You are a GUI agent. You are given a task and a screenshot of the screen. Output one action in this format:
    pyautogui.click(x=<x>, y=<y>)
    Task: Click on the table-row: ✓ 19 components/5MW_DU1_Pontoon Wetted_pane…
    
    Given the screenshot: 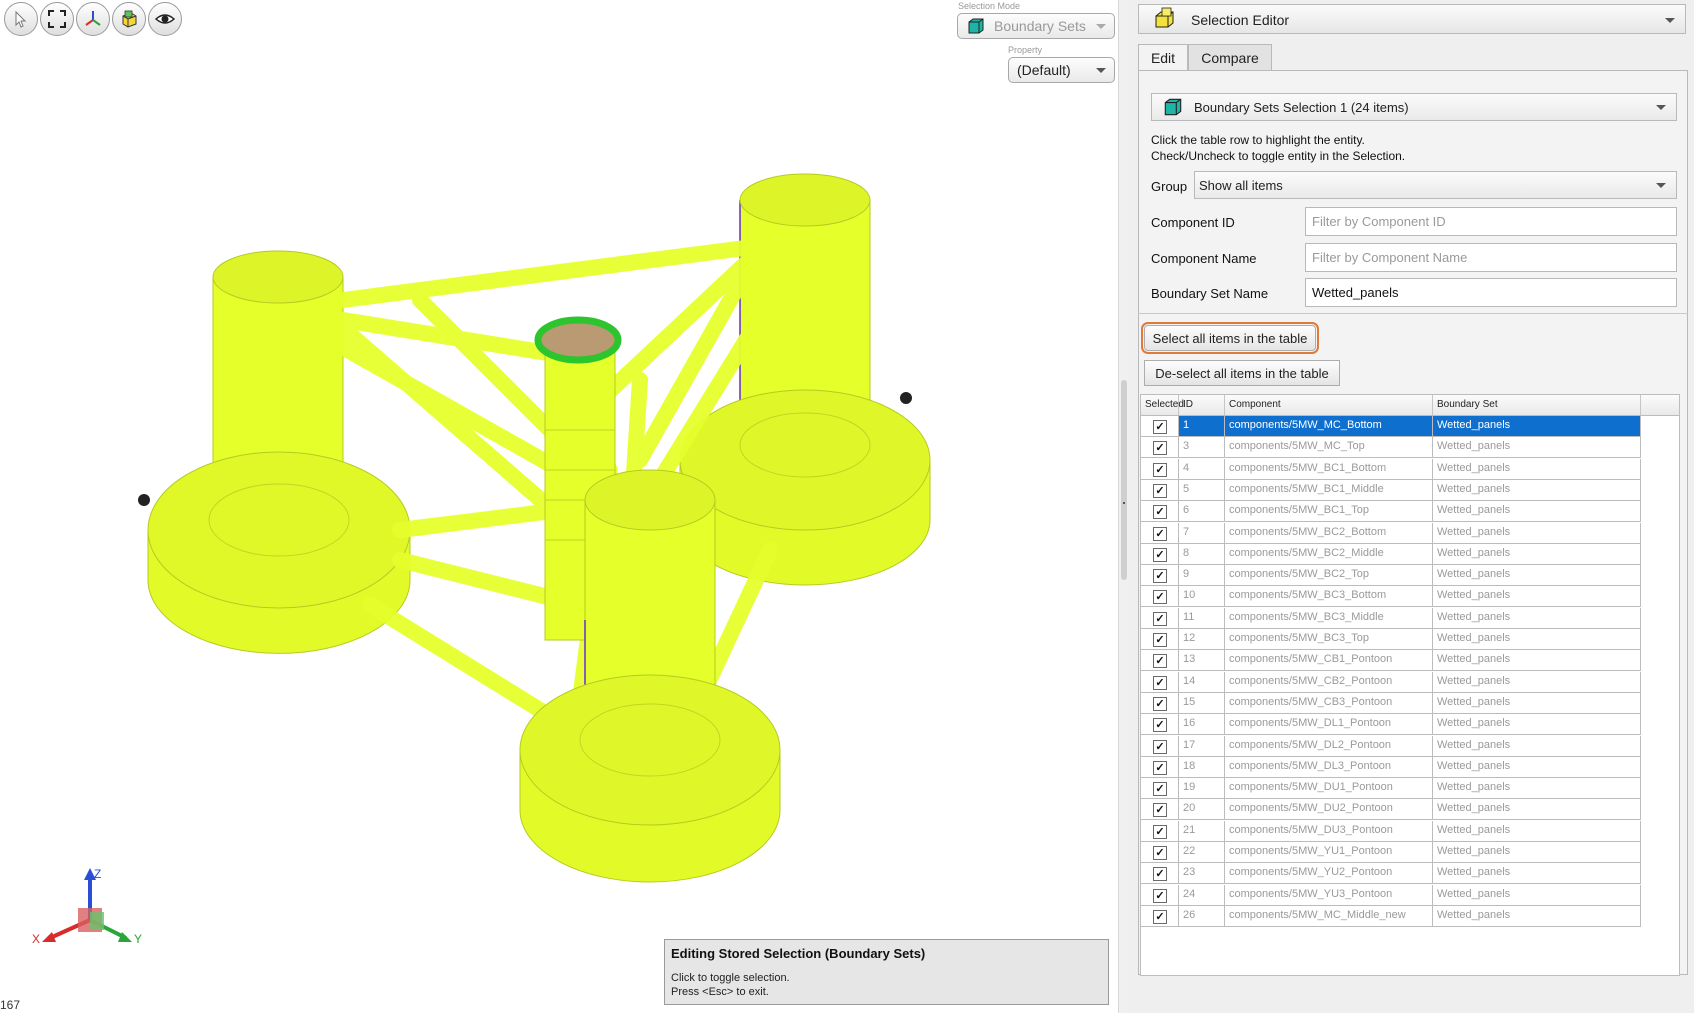 What is the action you would take?
    pyautogui.click(x=1410, y=789)
    